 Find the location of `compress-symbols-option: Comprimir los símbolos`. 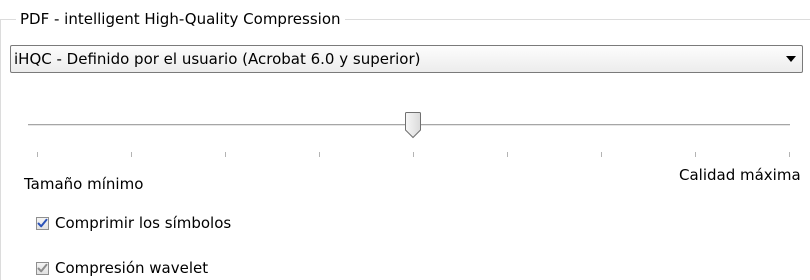

compress-symbols-option: Comprimir los símbolos is located at coordinates (133, 223).